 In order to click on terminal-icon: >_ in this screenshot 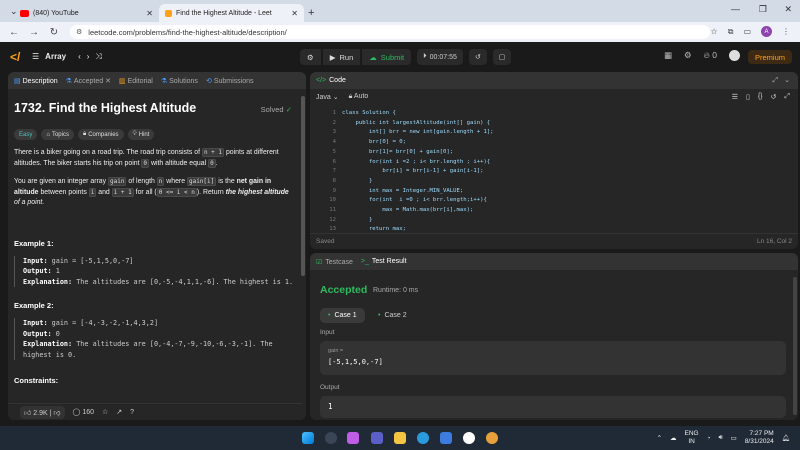, I will do `click(364, 261)`.